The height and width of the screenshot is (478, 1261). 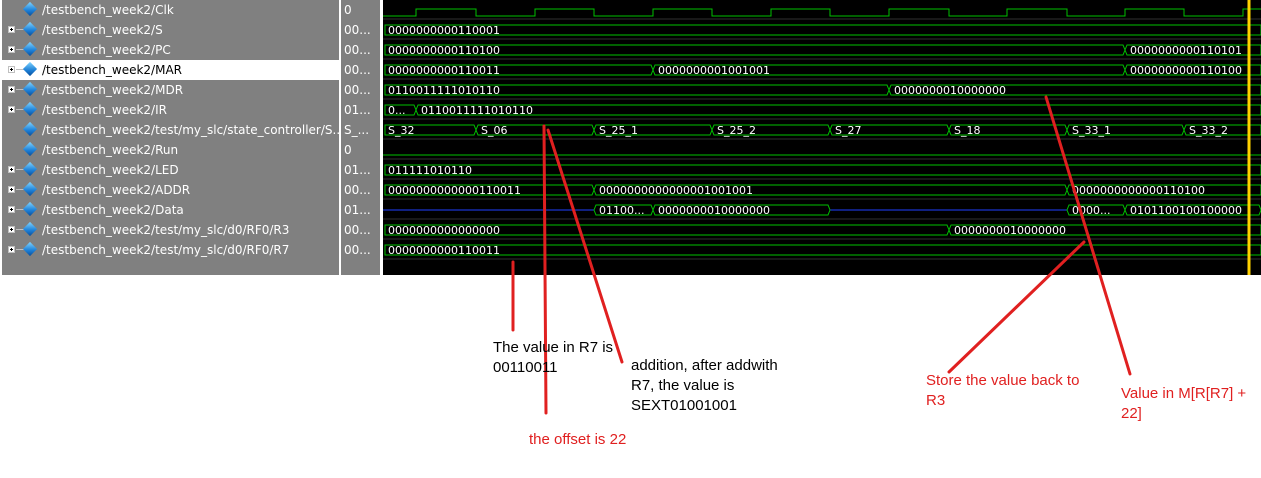 I want to click on annotation-offset: the offset is 22, so click(x=578, y=439).